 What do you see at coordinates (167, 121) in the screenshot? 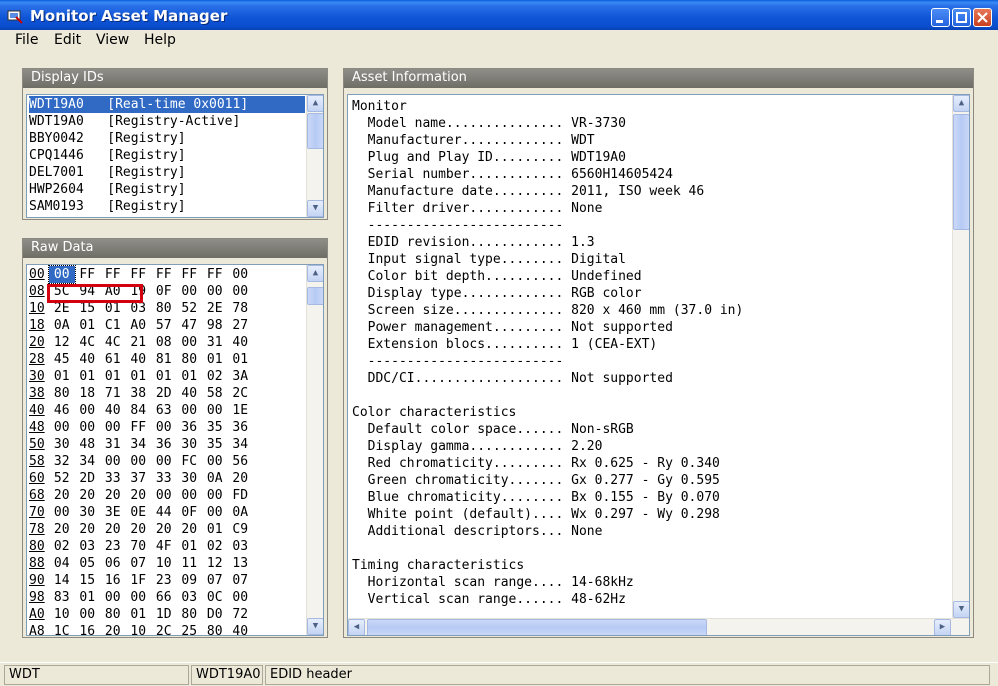
I see `display-id-row: WDT19A0 [Registry-Active]` at bounding box center [167, 121].